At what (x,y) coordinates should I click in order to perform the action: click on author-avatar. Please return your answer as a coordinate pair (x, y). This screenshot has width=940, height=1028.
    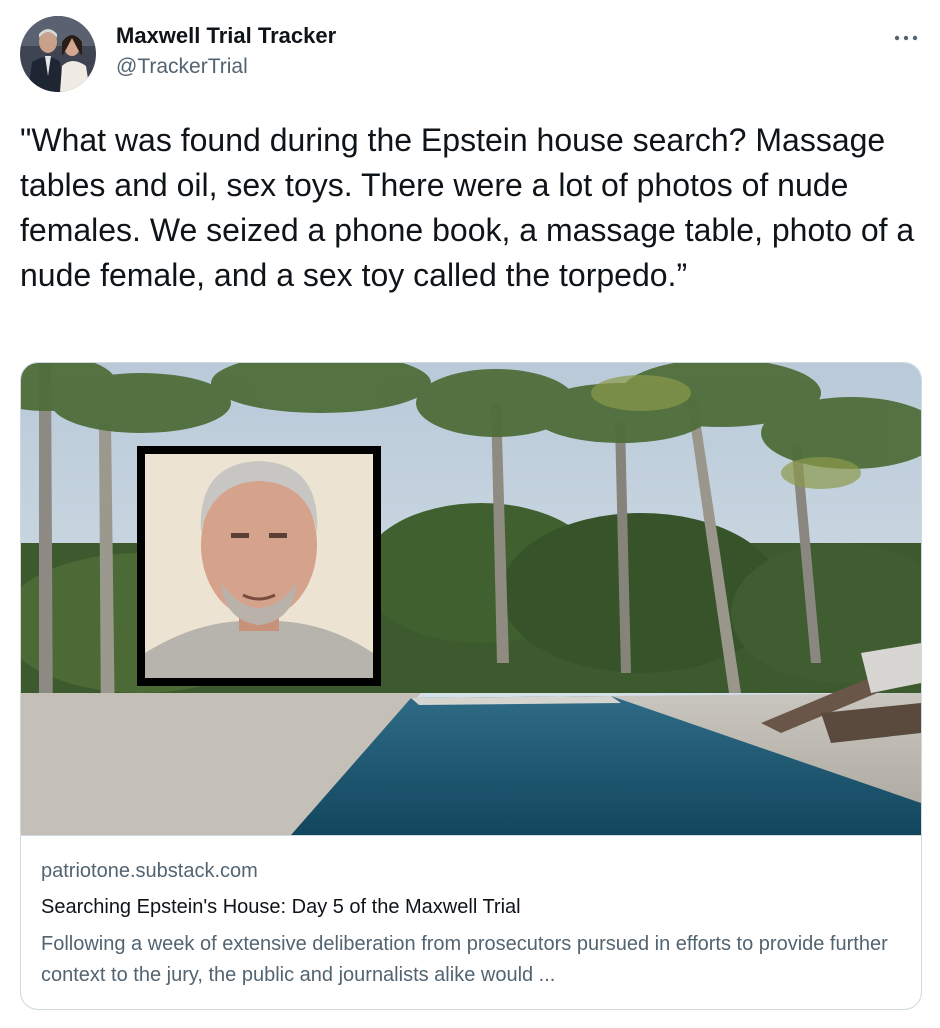
    Looking at the image, I should click on (58, 54).